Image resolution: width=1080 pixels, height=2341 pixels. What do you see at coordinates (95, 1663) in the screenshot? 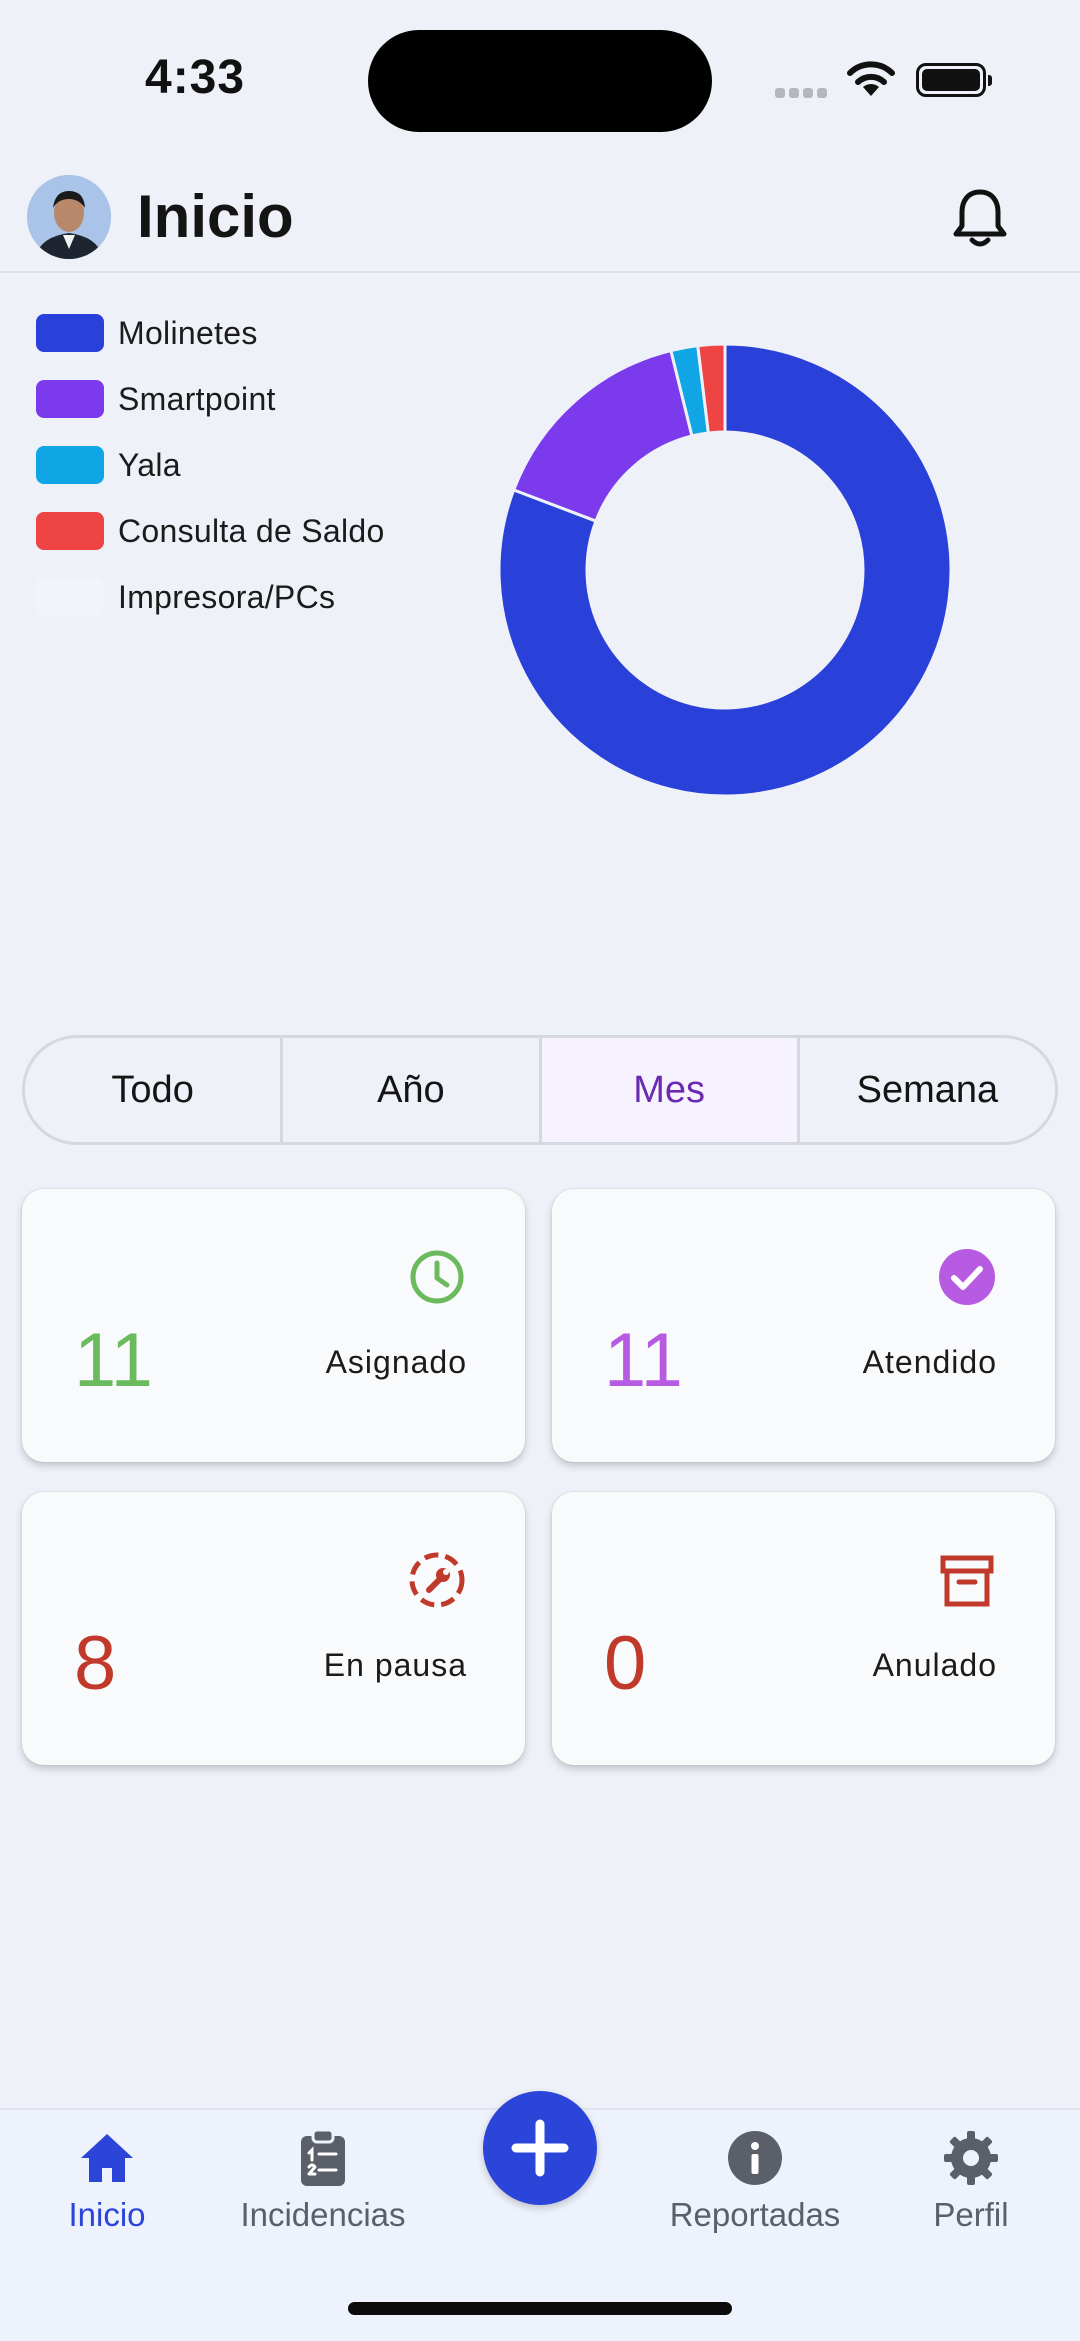
I see `stat-count: 8` at bounding box center [95, 1663].